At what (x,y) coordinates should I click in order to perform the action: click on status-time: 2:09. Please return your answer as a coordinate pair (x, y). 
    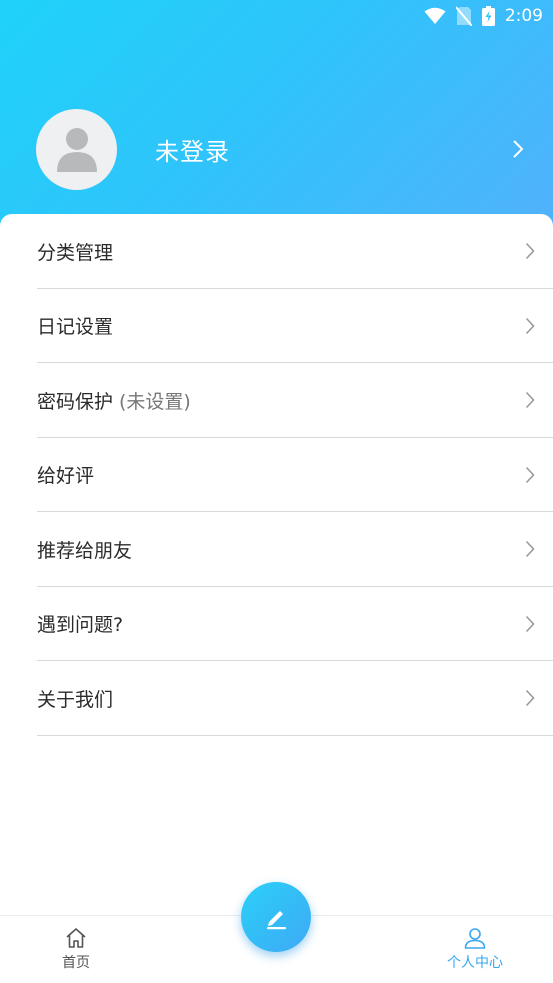
    Looking at the image, I should click on (523, 16).